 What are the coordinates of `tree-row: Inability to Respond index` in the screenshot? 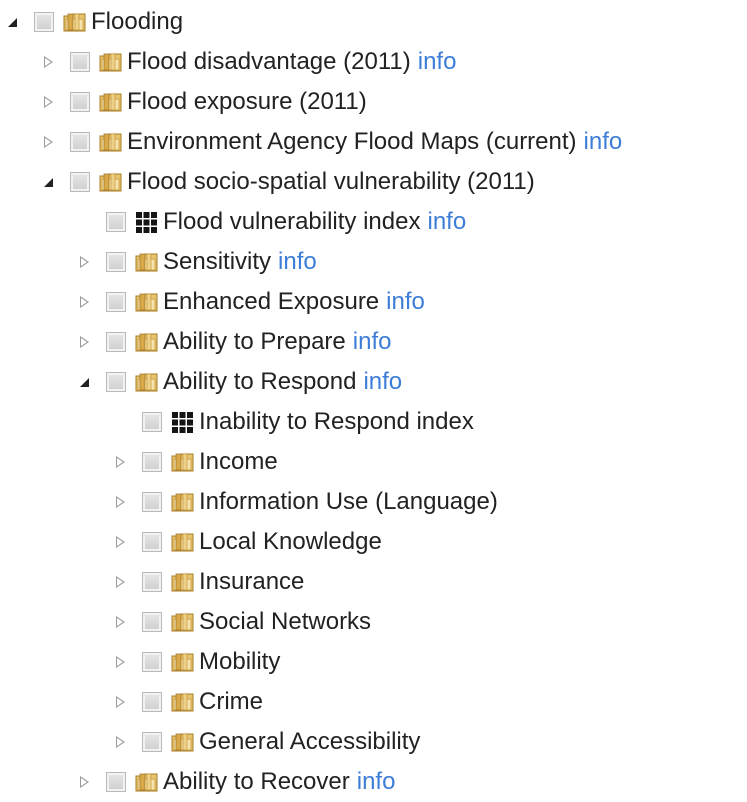 It's located at (293, 422).